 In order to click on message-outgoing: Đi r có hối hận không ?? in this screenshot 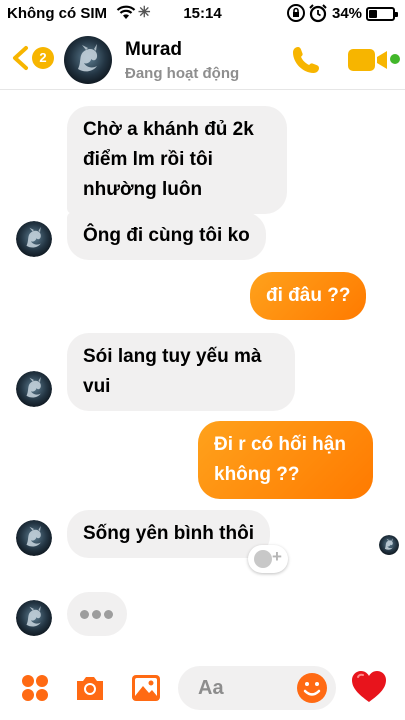, I will do `click(285, 460)`.